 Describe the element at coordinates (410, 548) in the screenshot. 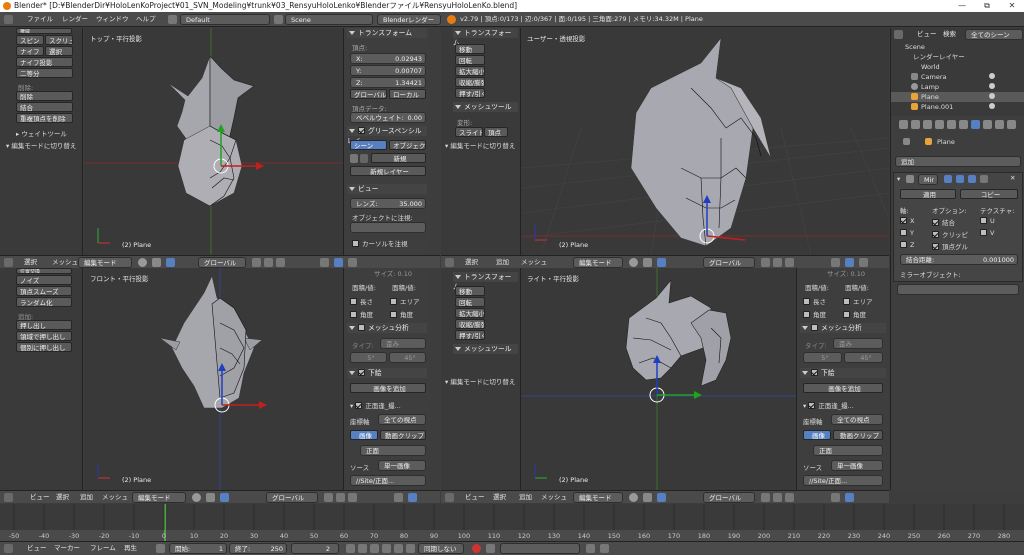

I see `jump-end-icon` at that location.